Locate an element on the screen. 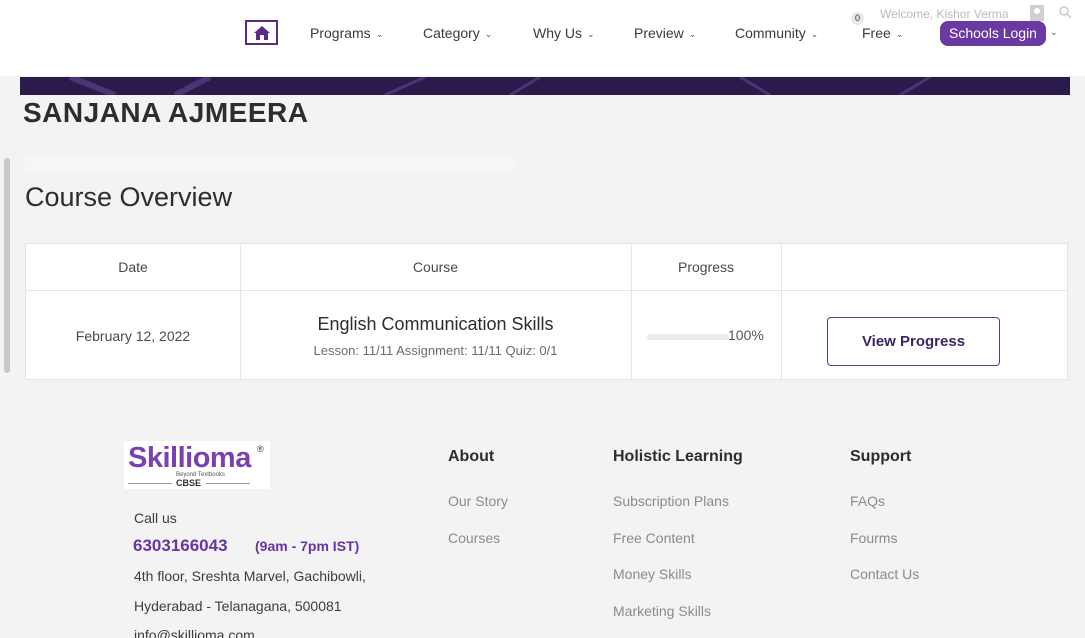 The image size is (1085, 638). course-title: English Communication Skills is located at coordinates (435, 323).